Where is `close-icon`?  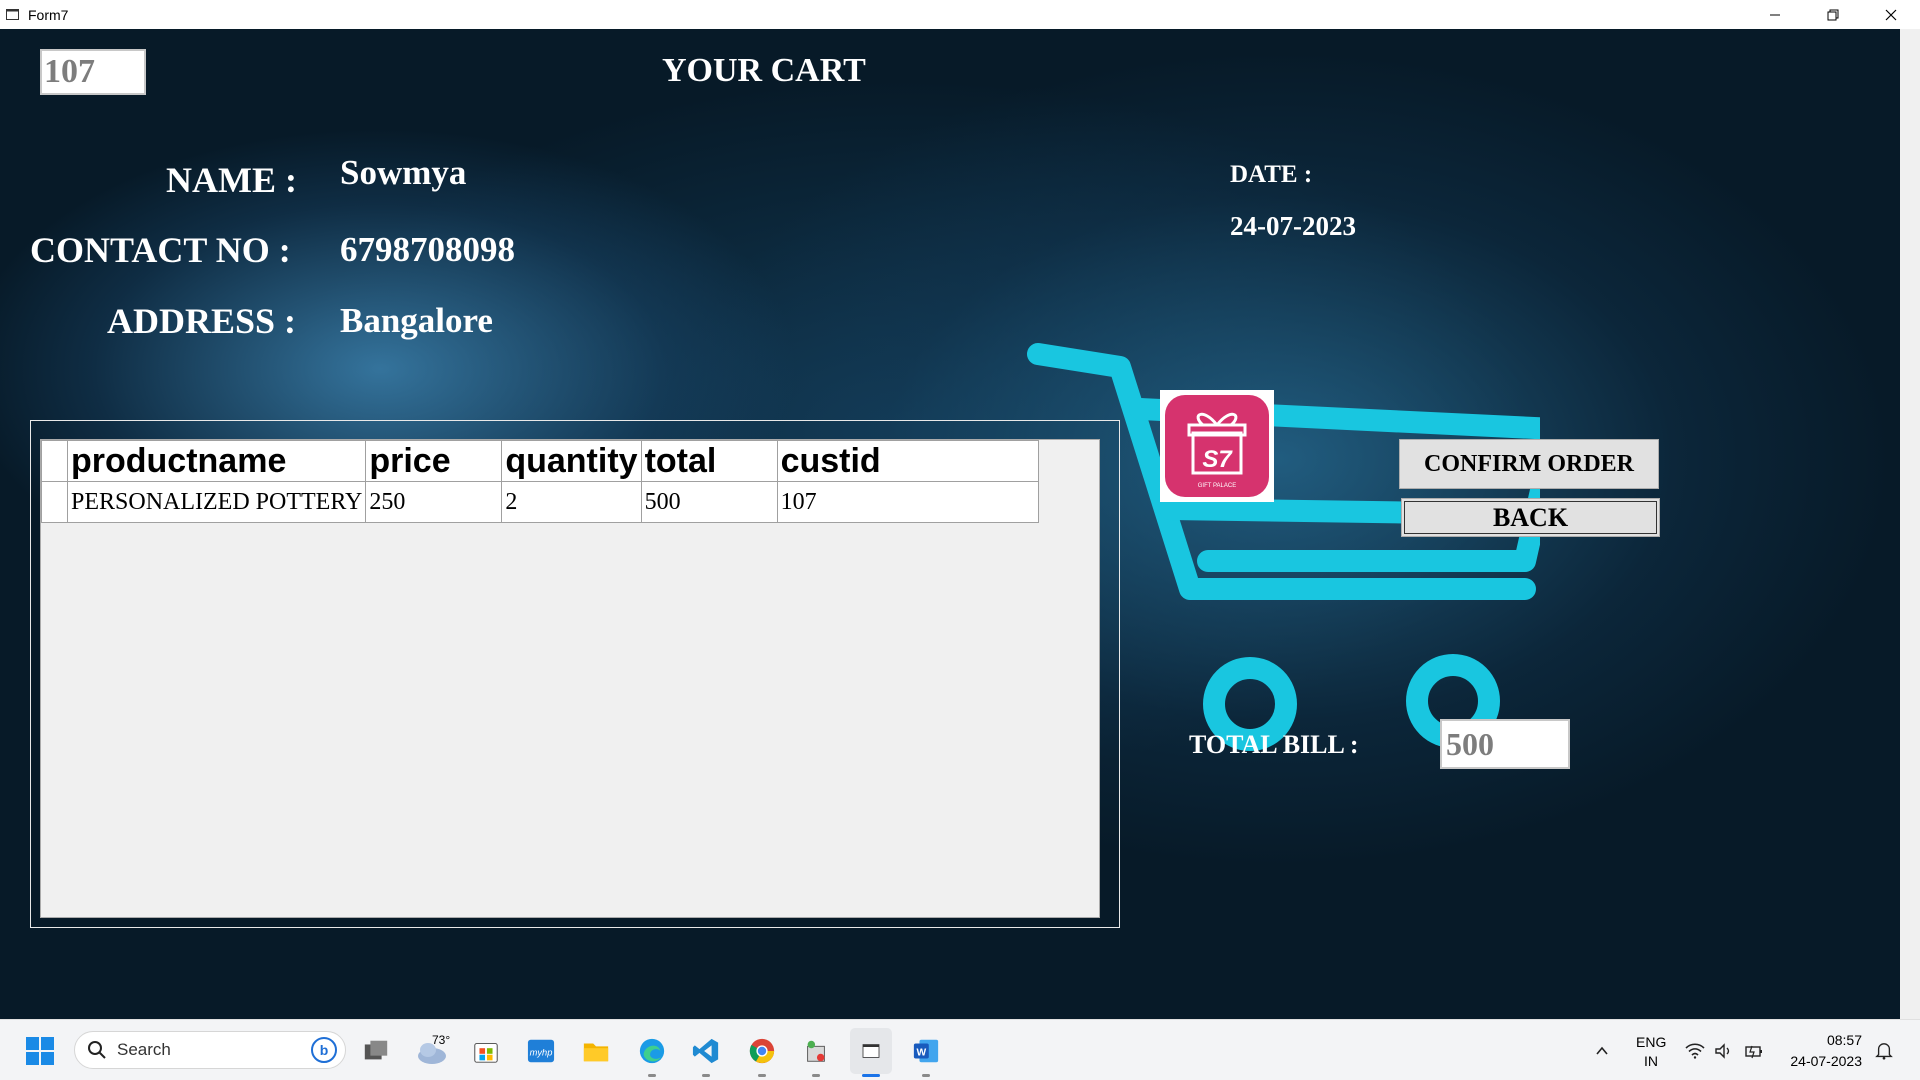 close-icon is located at coordinates (1891, 14).